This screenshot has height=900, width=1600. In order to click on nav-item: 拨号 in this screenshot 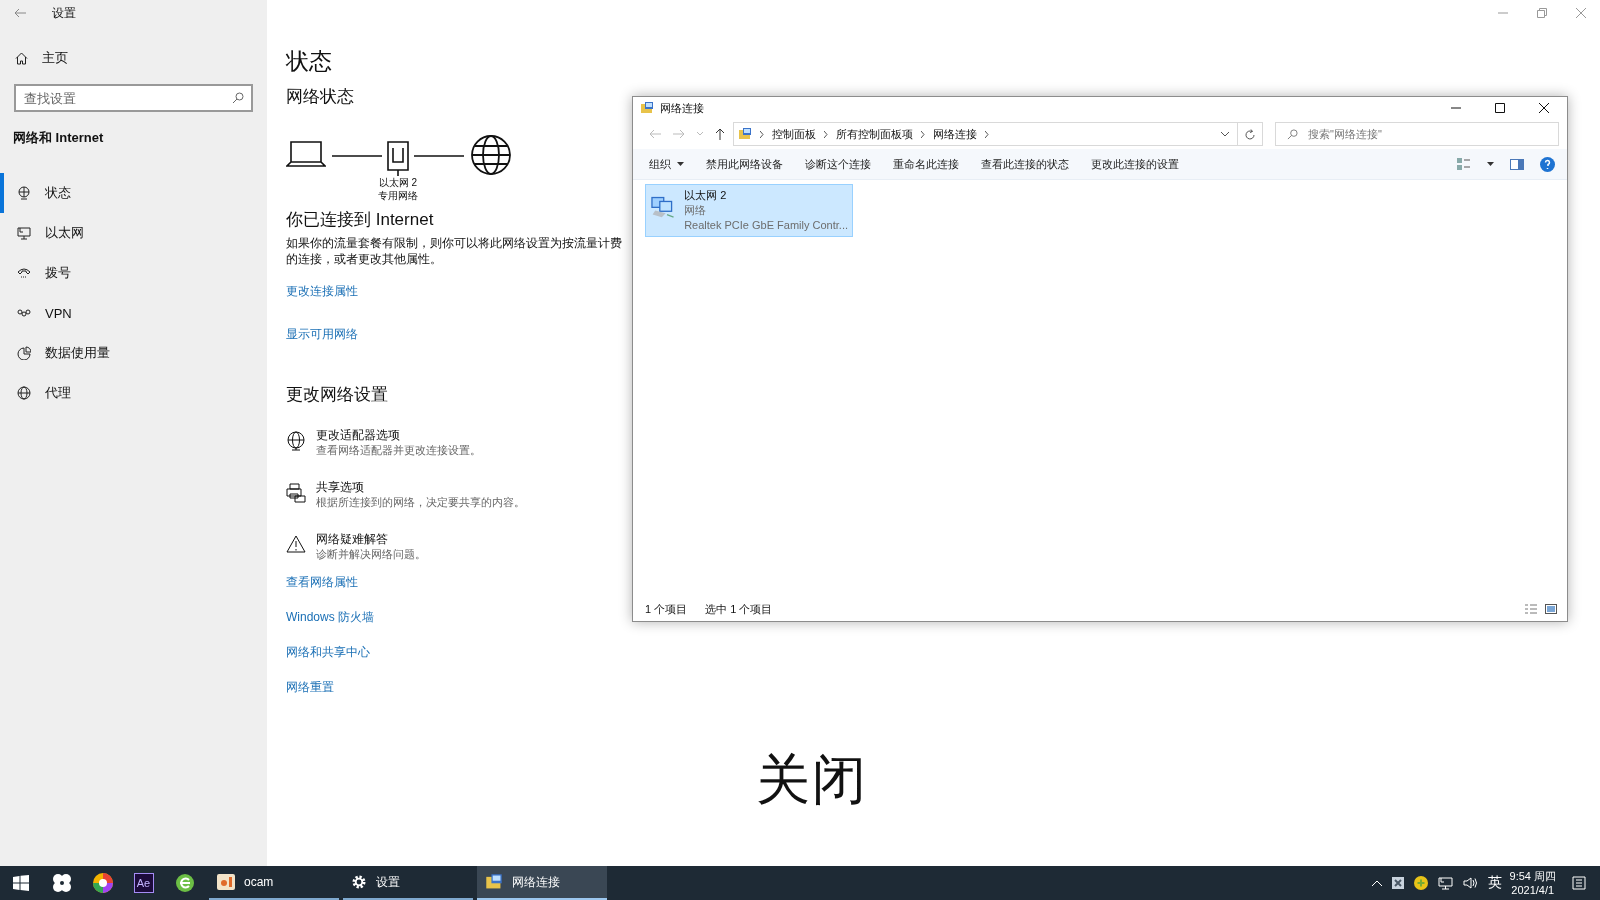, I will do `click(133, 273)`.